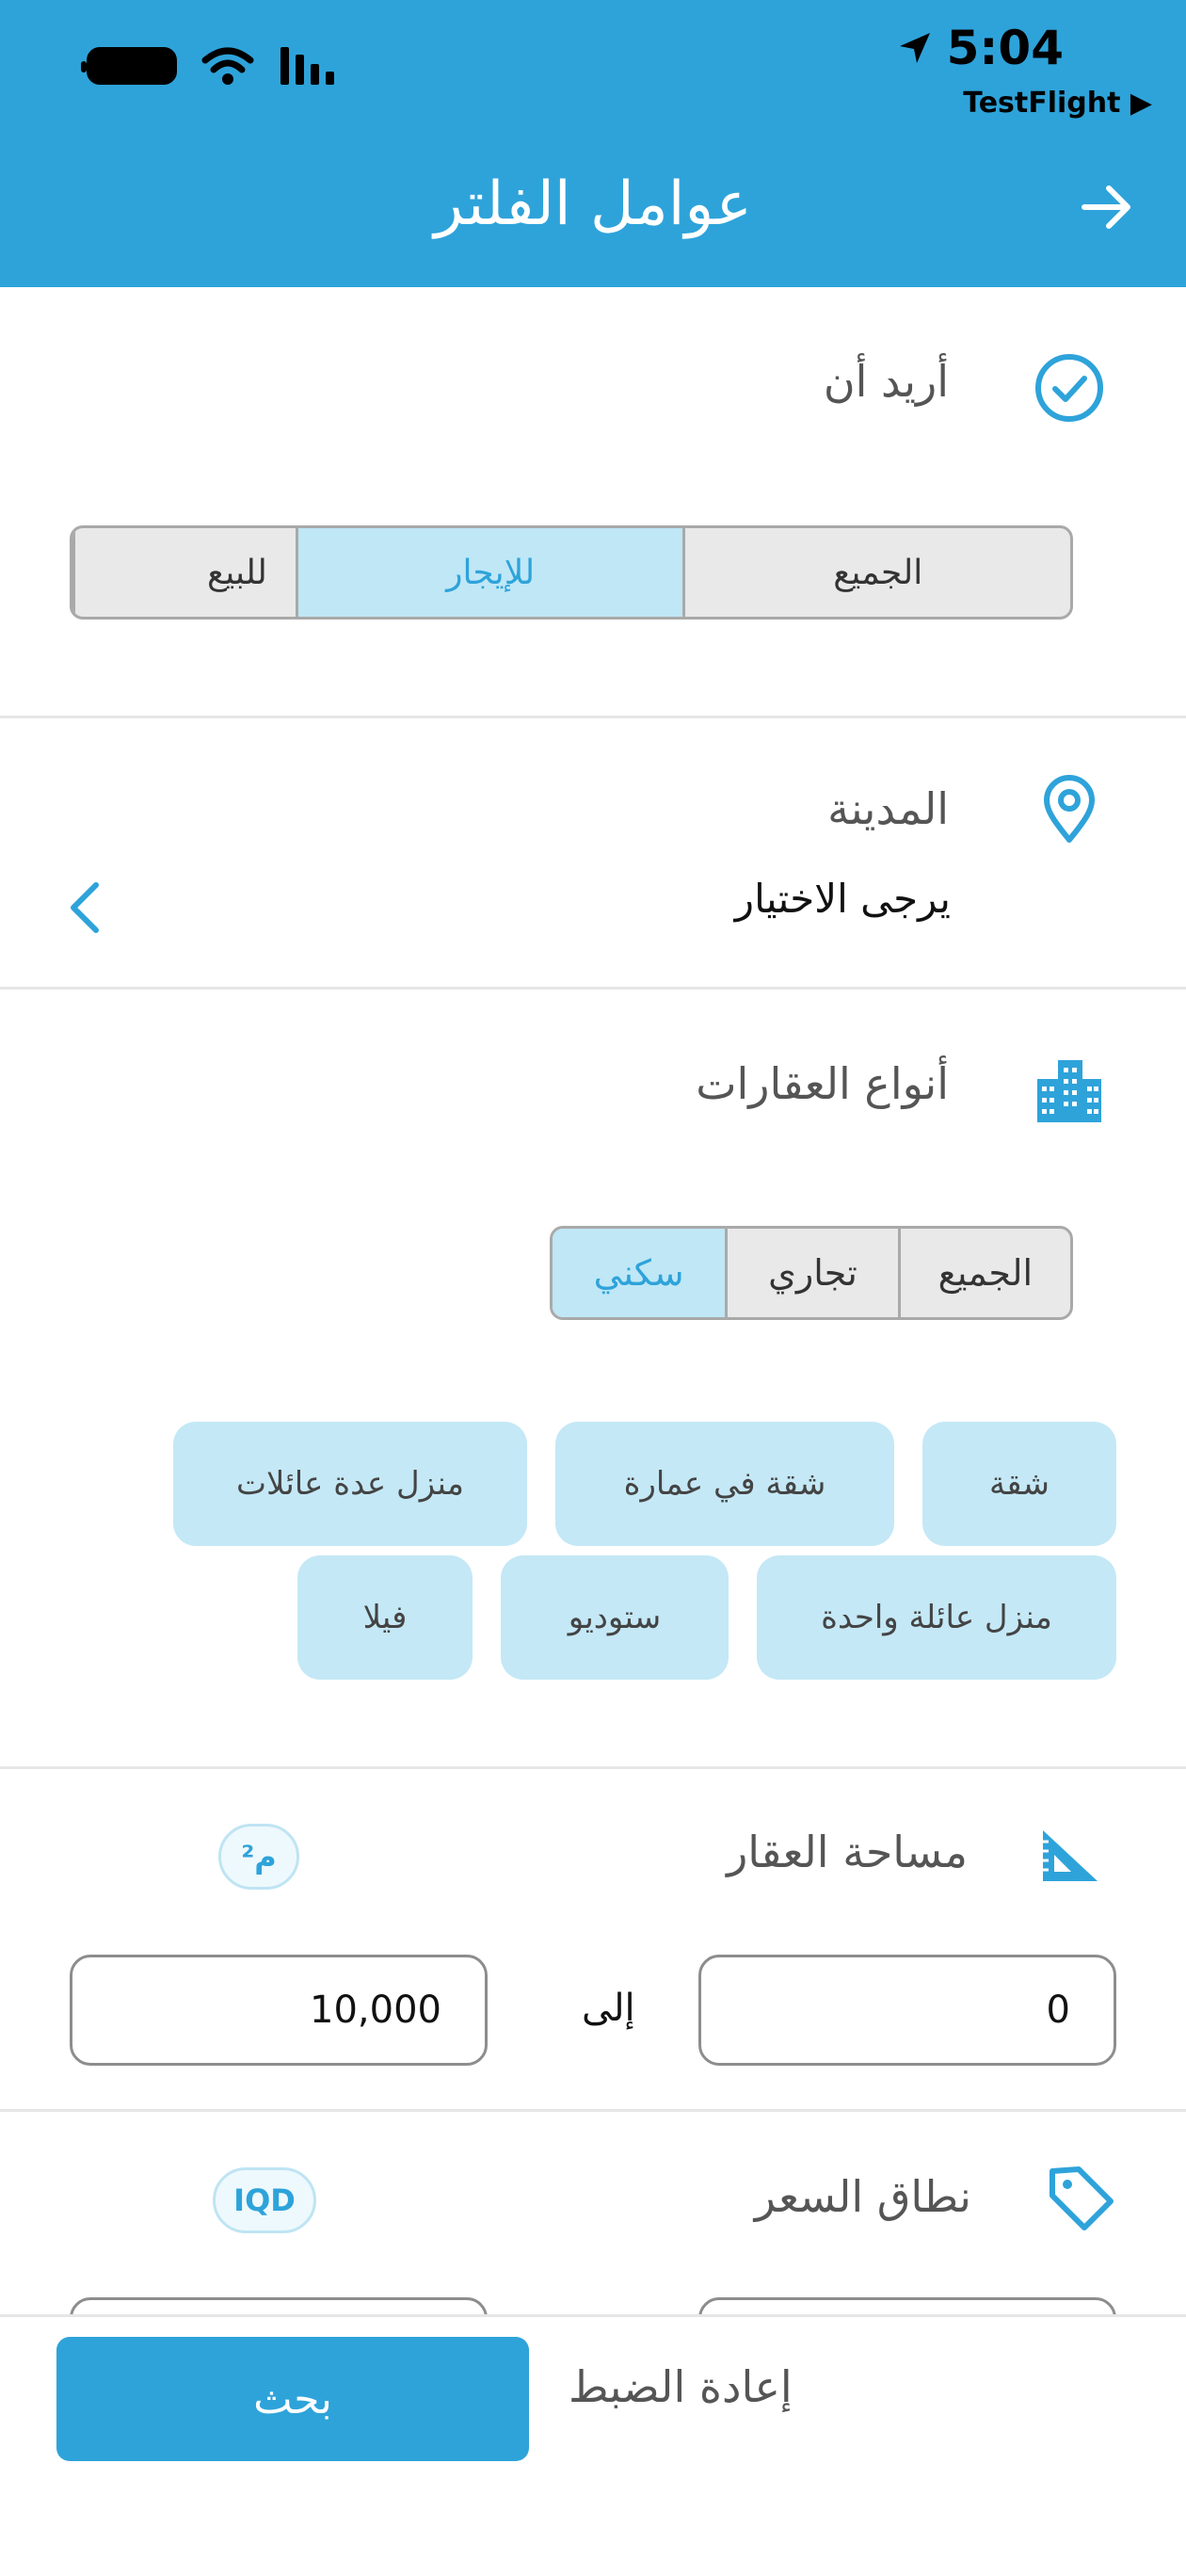  I want to click on chip-single-family-house: منزل عائلة واحدة, so click(936, 1617).